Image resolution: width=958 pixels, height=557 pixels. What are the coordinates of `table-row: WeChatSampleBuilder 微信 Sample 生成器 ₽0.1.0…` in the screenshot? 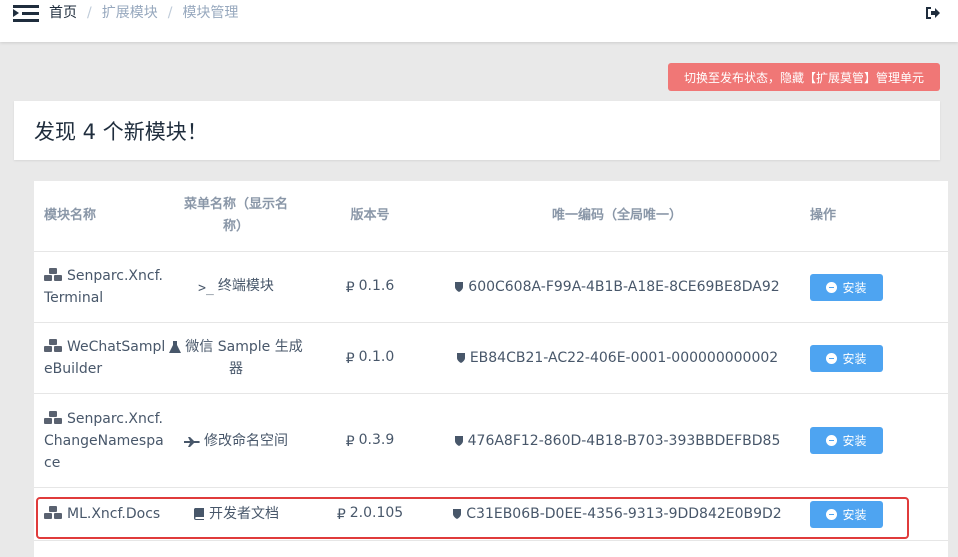 It's located at (491, 358).